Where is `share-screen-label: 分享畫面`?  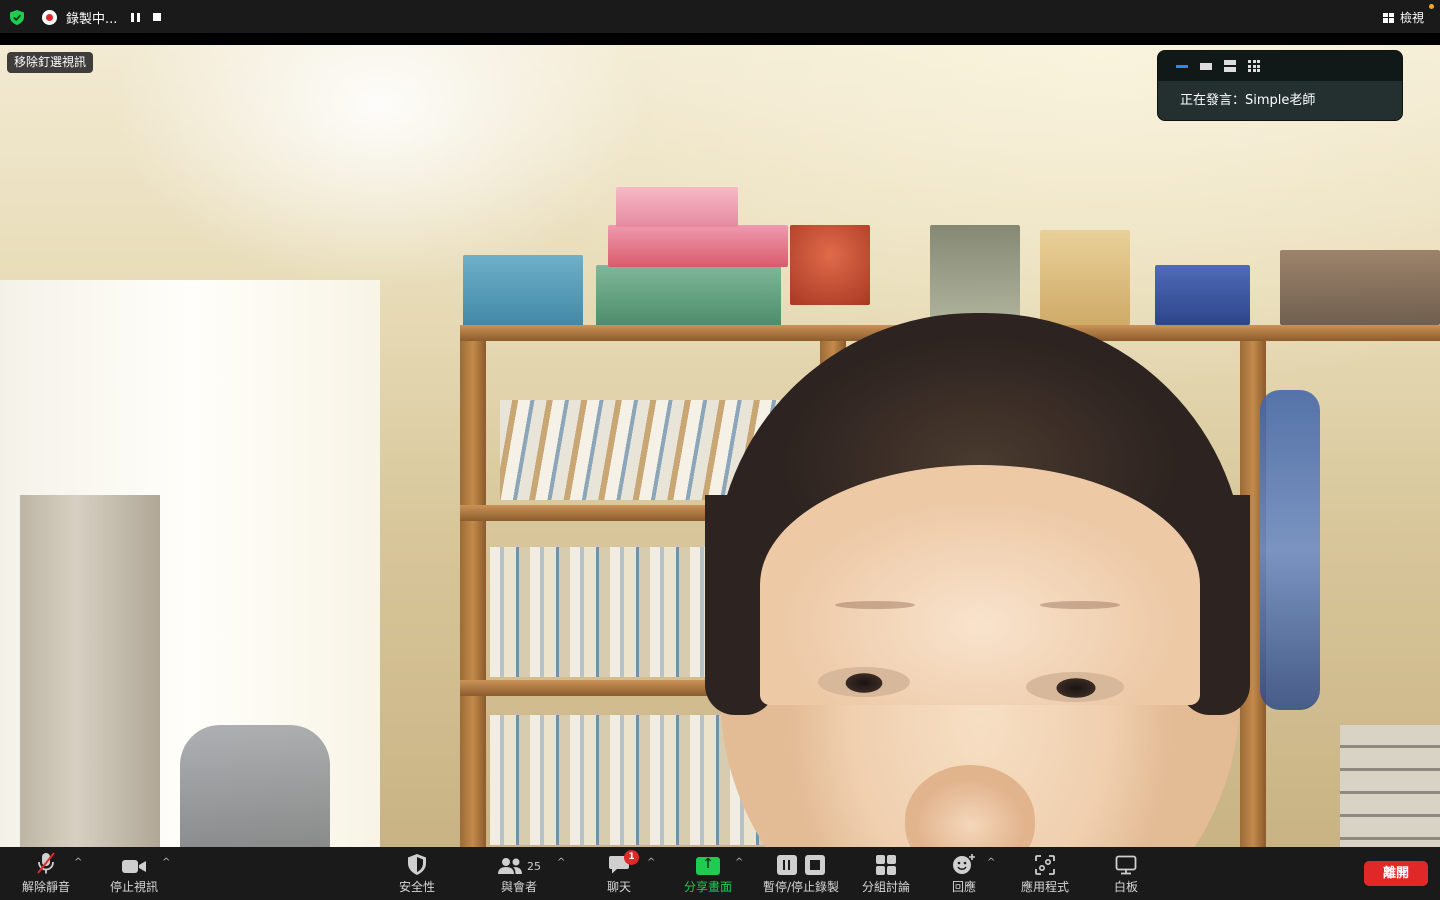 share-screen-label: 分享畫面 is located at coordinates (707, 887).